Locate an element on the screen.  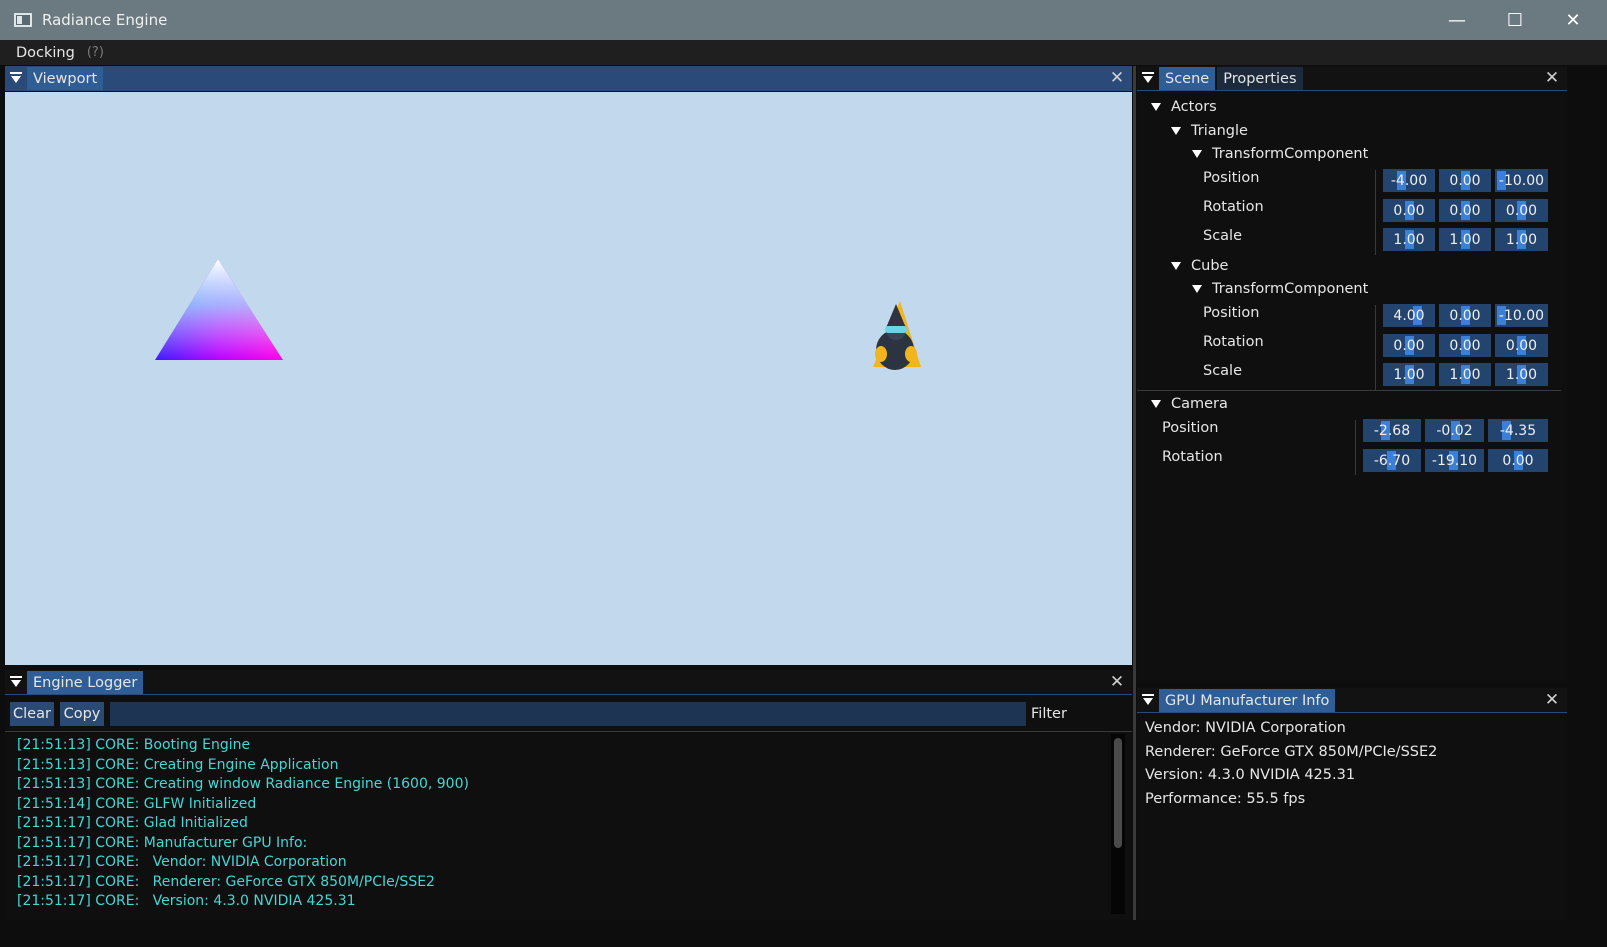
cube-position-z: -10.00 is located at coordinates (1521, 315).